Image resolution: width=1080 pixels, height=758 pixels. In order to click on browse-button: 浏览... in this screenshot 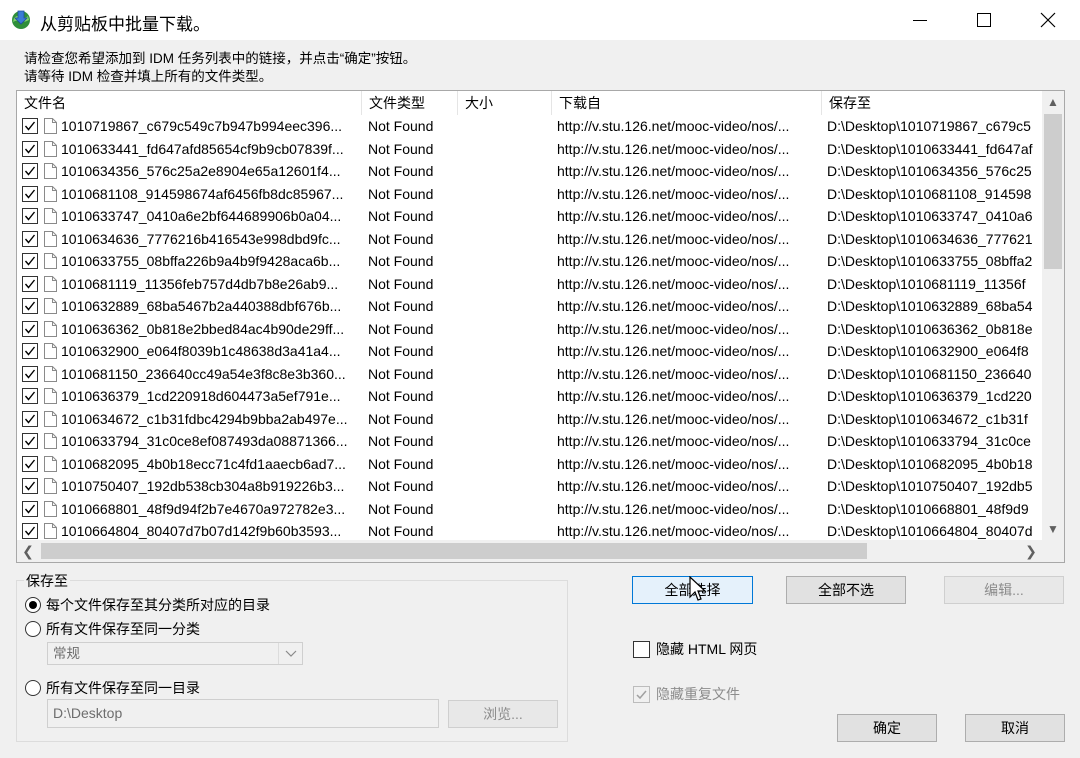, I will do `click(503, 714)`.